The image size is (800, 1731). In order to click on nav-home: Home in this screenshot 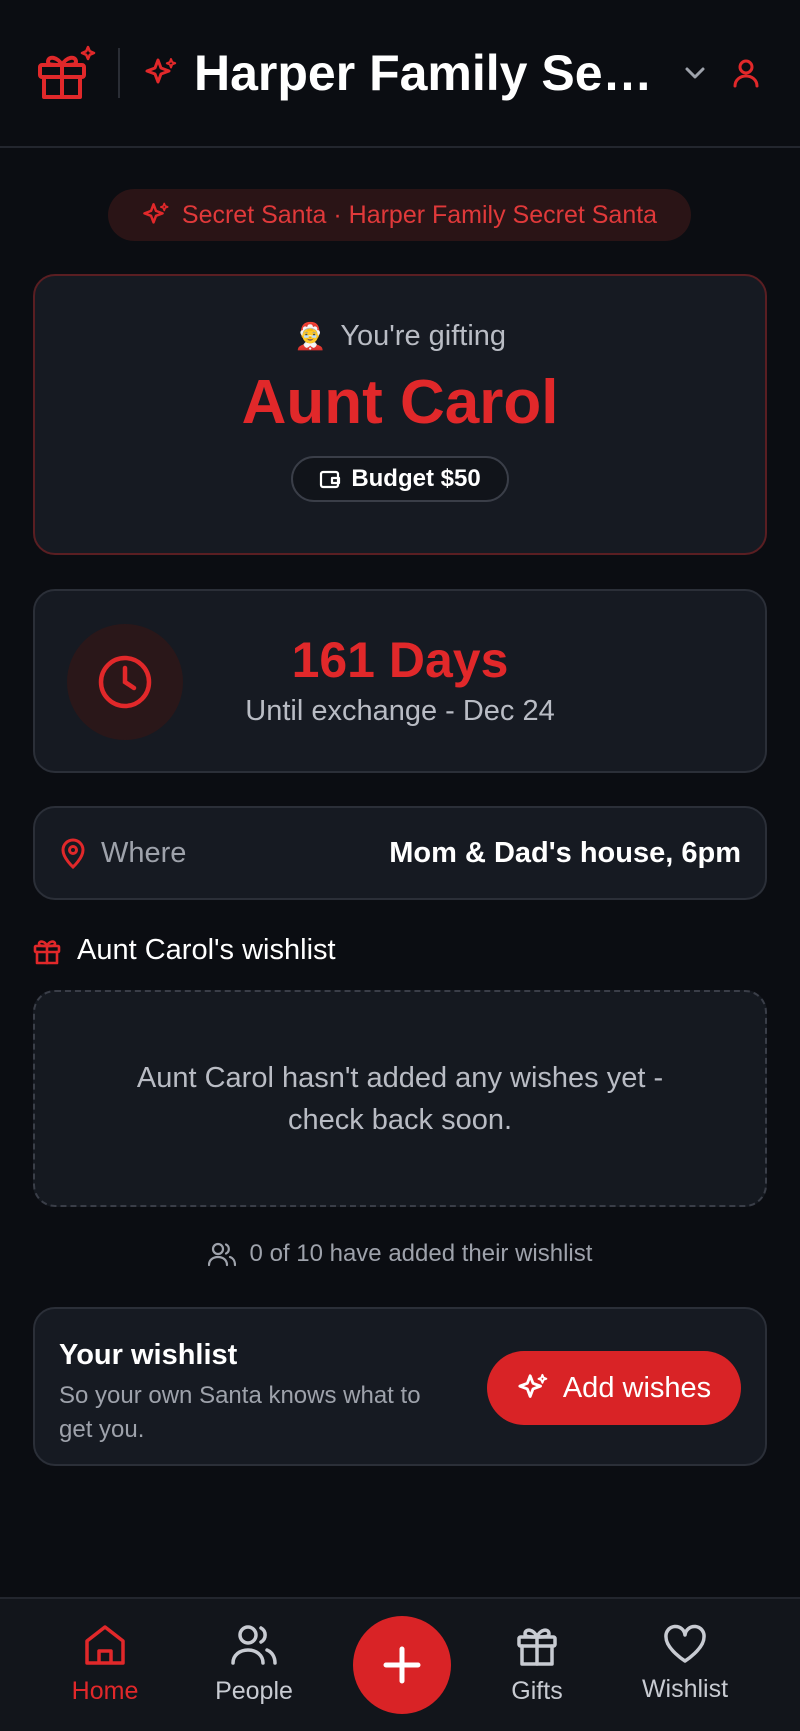, I will do `click(105, 1664)`.